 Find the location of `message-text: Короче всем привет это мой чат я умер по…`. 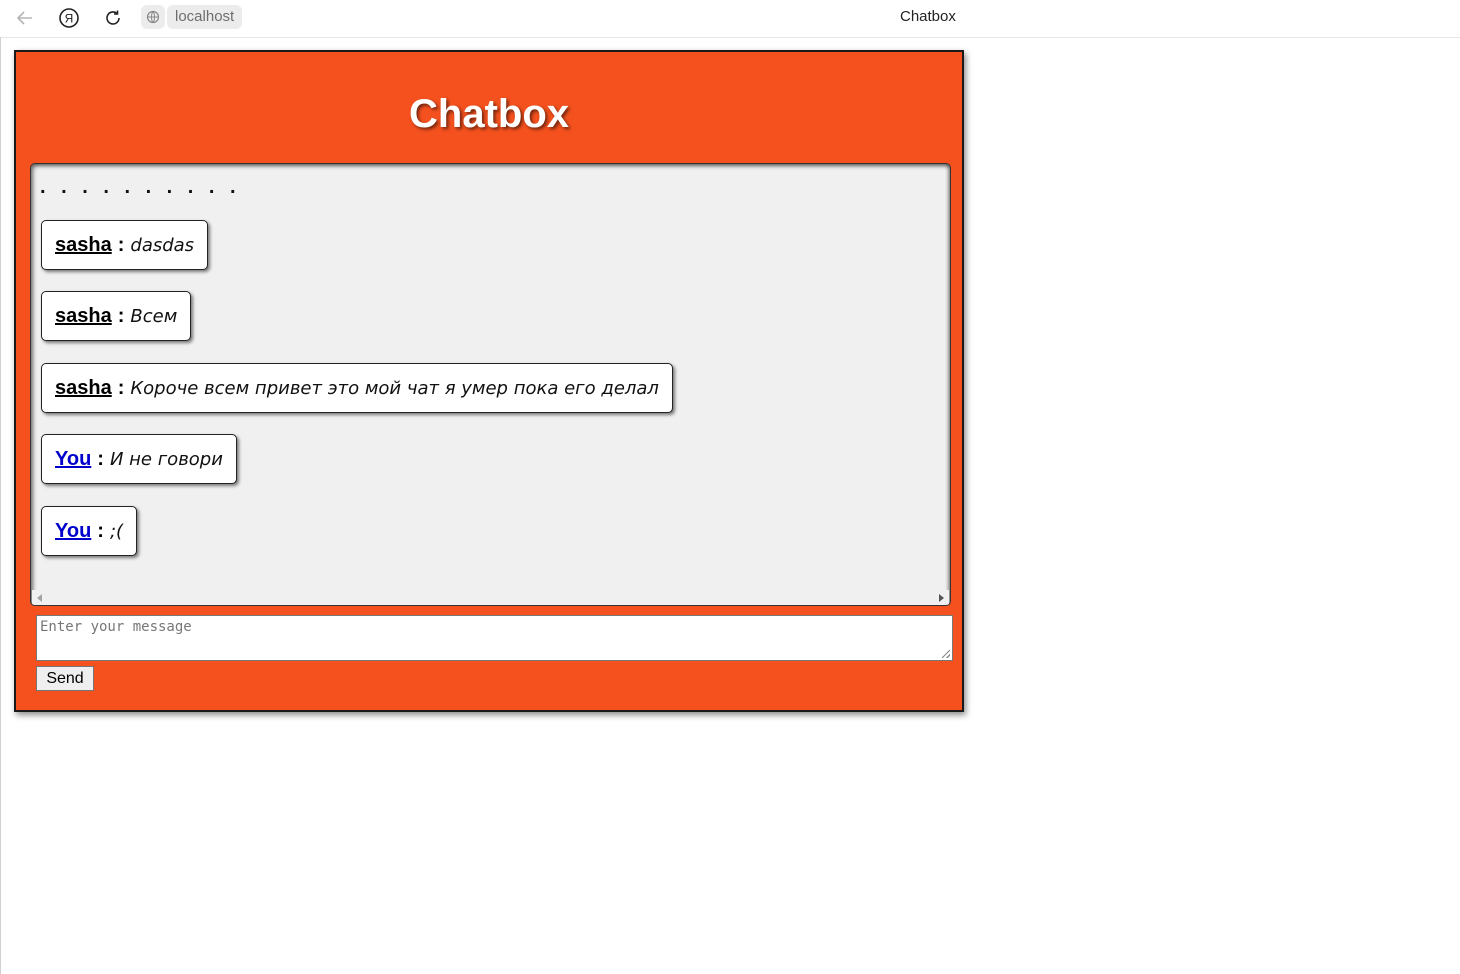

message-text: Короче всем привет это мой чат я умер по… is located at coordinates (394, 388).